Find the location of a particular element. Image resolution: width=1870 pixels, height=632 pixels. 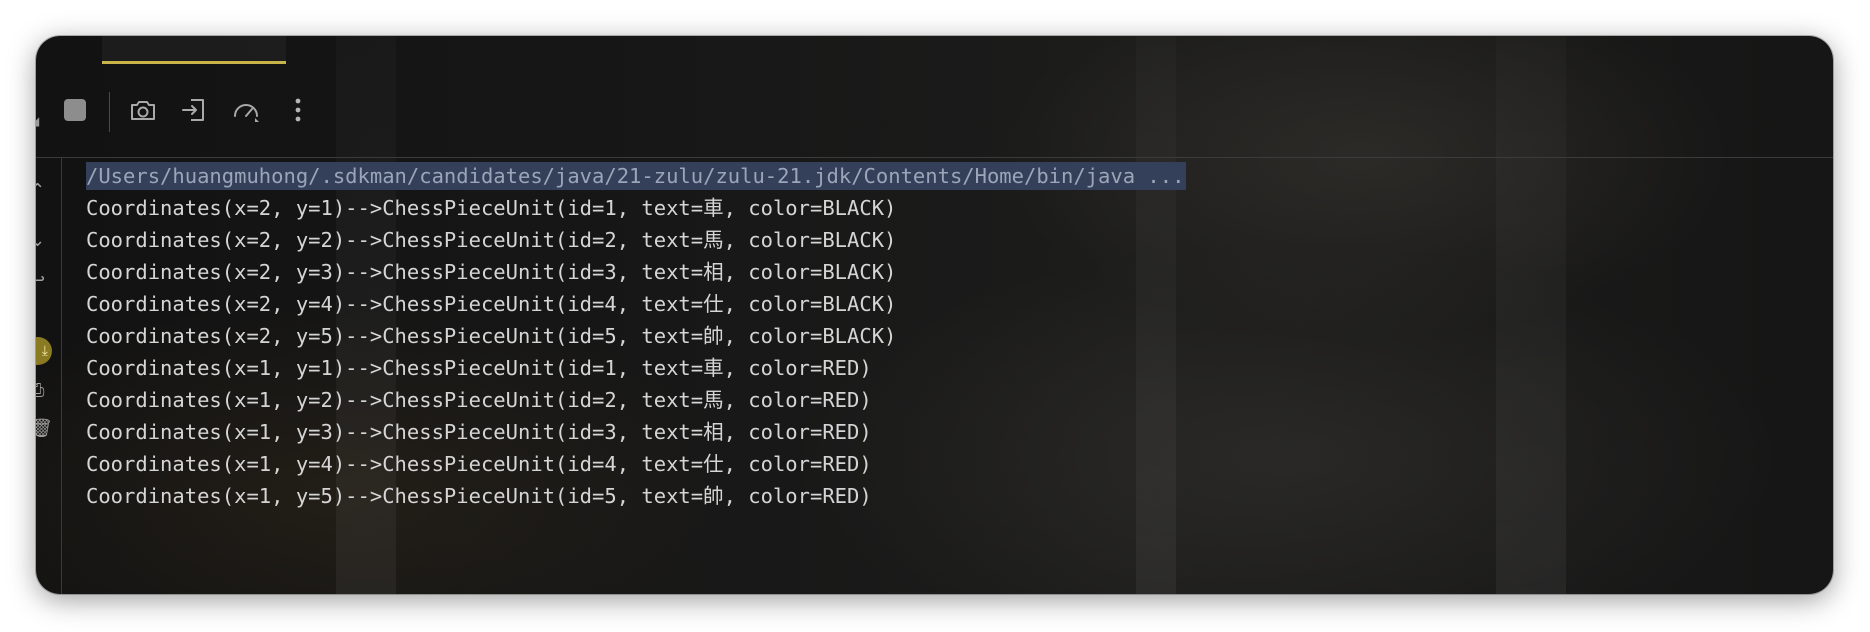

scroll-down-icon: ⌄ is located at coordinates (44, 241).